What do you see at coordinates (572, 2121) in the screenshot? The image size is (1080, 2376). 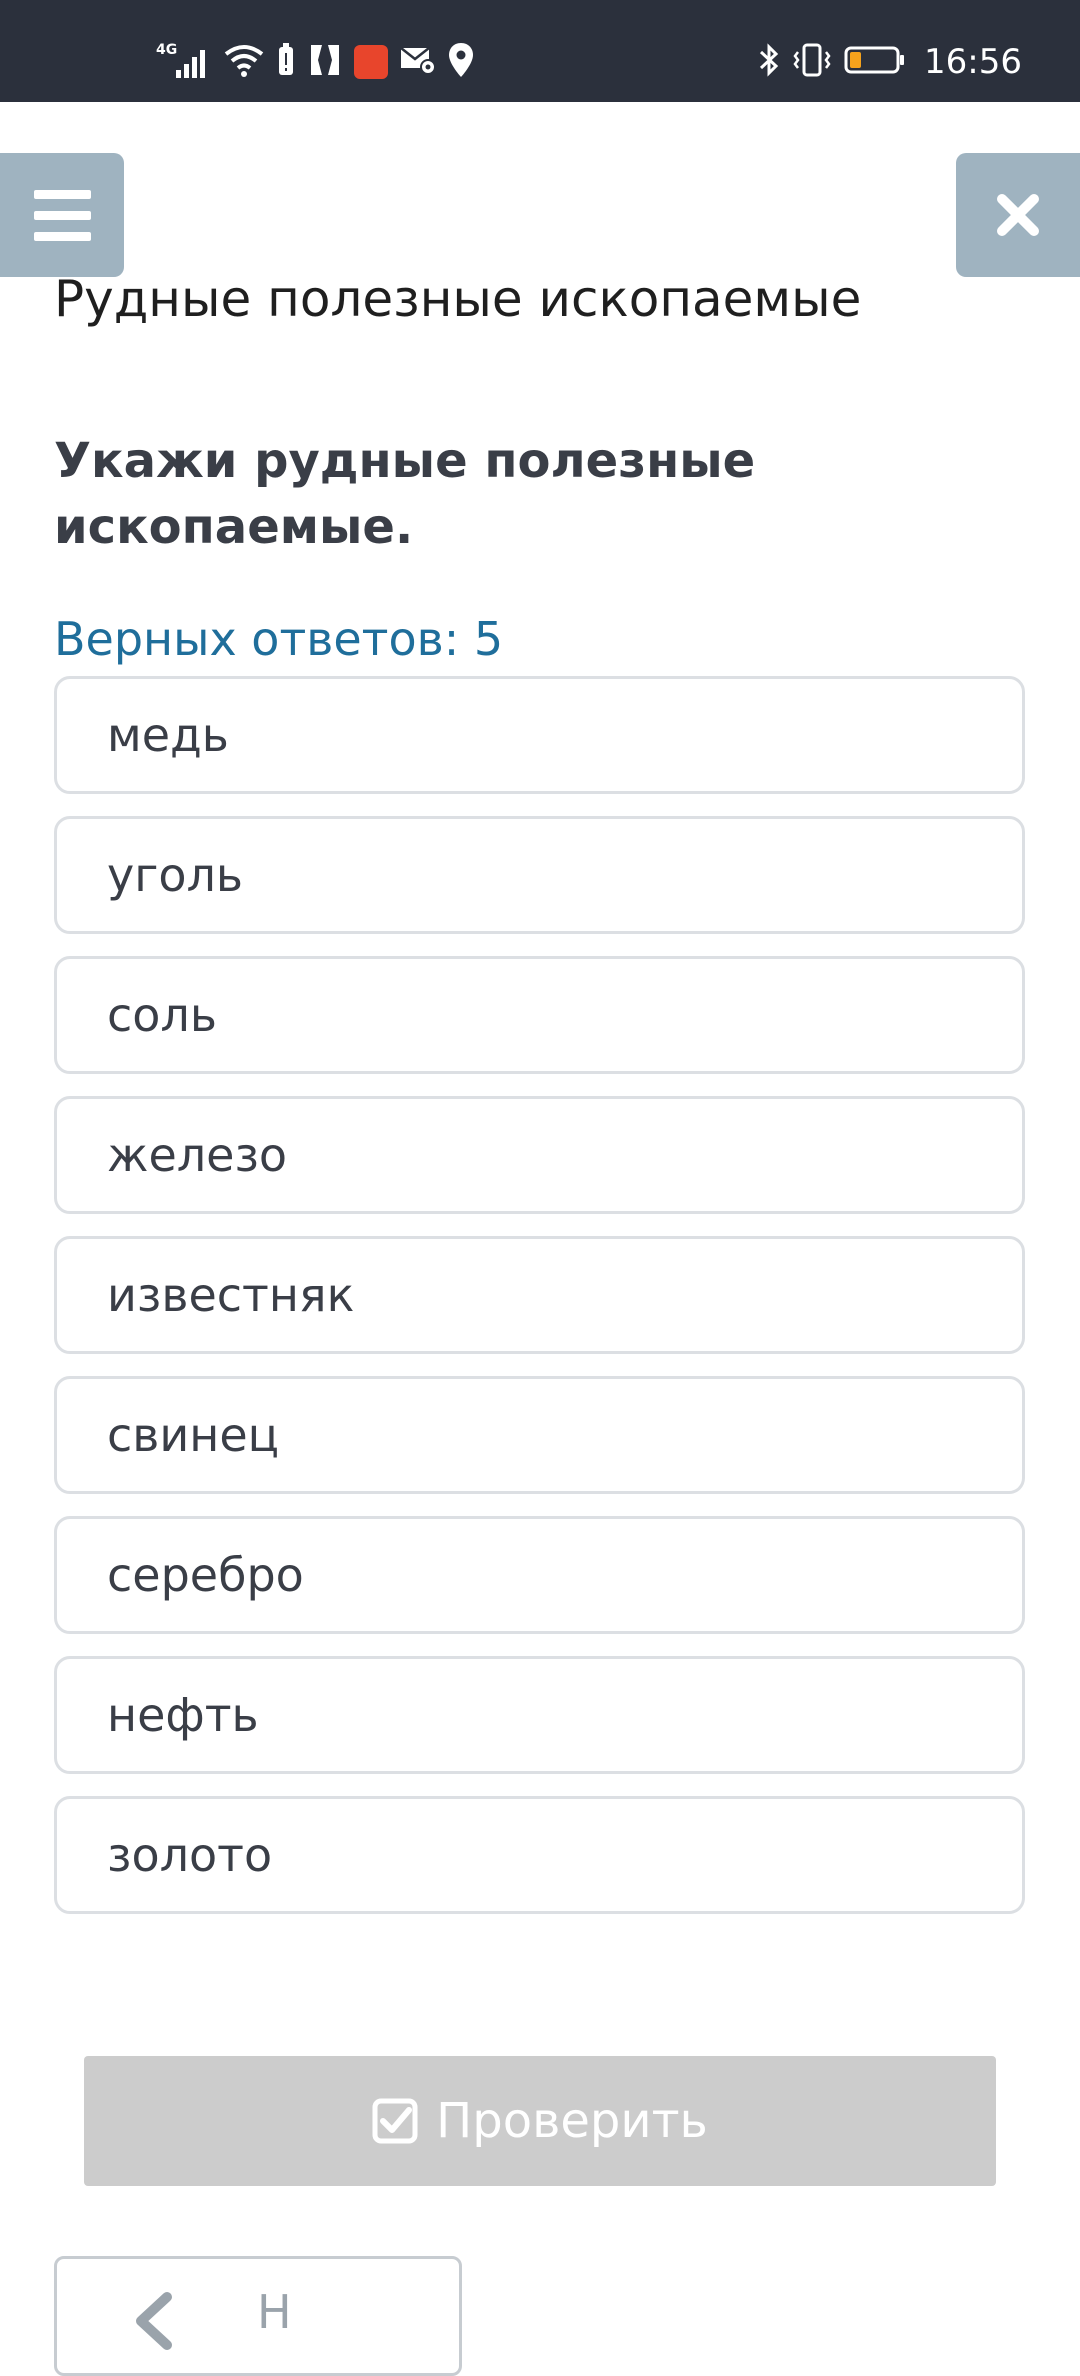 I see `check-button-label: Проверить` at bounding box center [572, 2121].